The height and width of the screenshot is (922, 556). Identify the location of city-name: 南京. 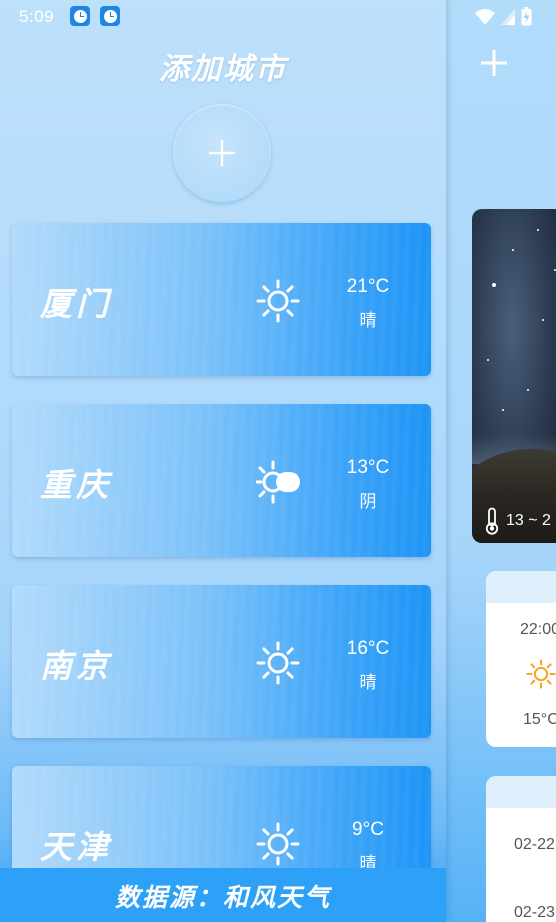
(76, 666).